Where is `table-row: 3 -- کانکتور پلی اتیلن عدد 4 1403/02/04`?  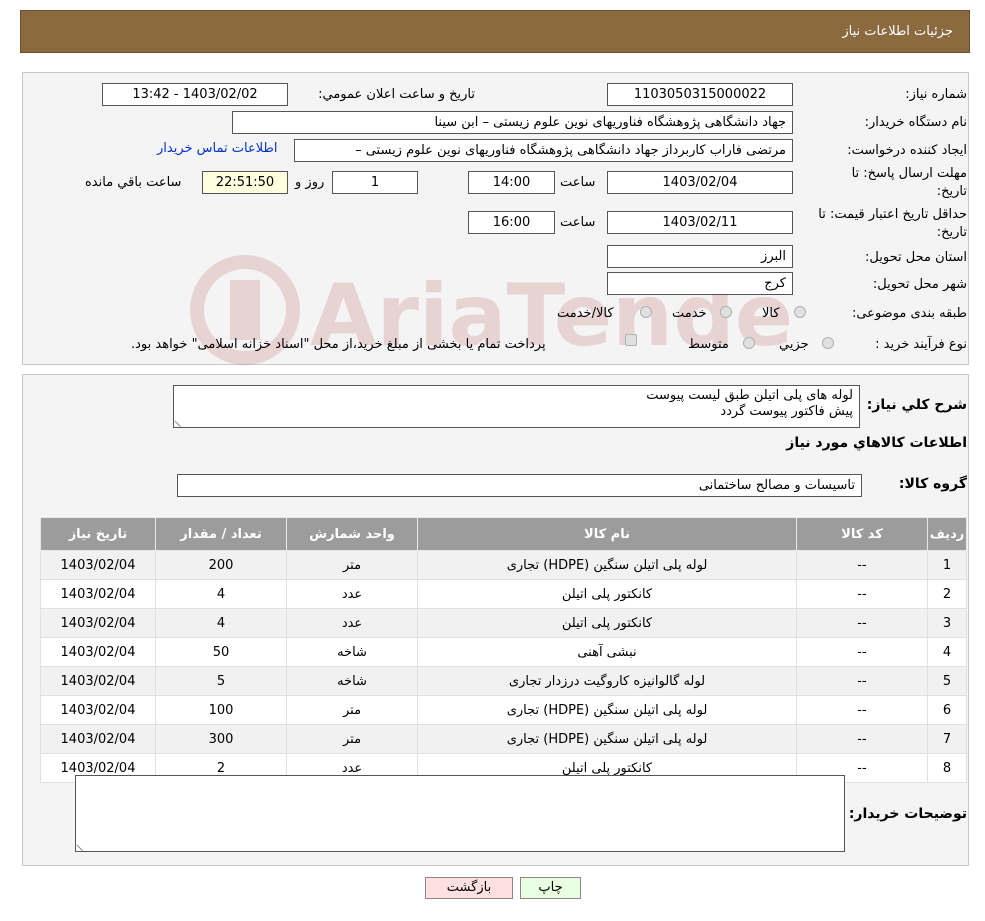 table-row: 3 -- کانکتور پلی اتیلن عدد 4 1403/02/04 is located at coordinates (503, 623).